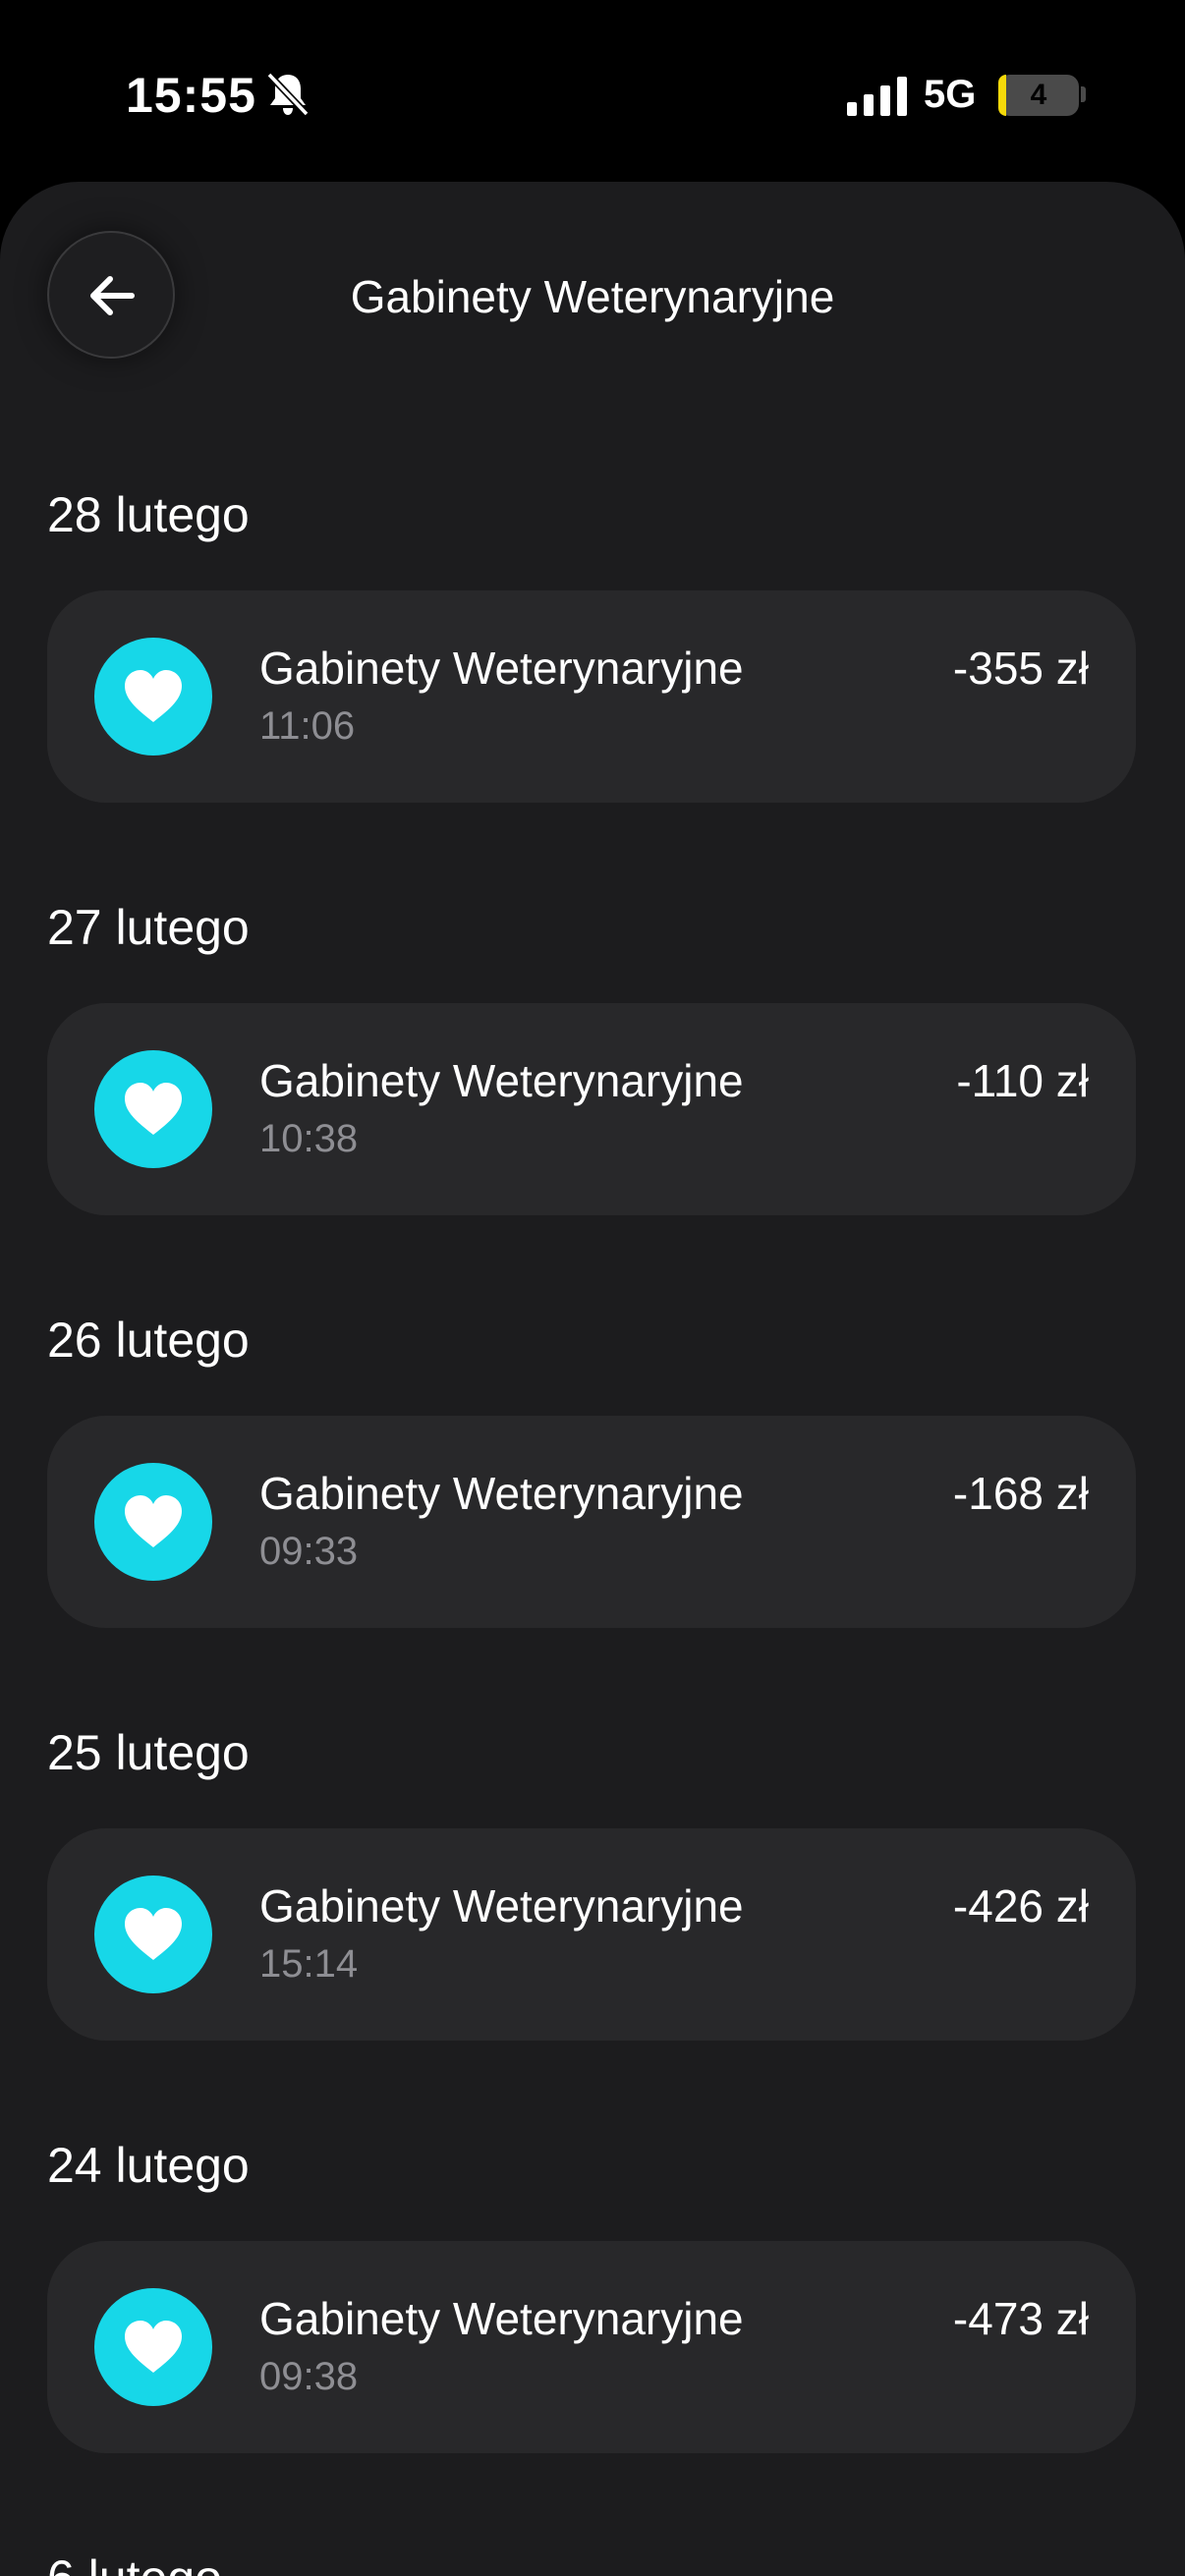  I want to click on network-type: 5G, so click(951, 94).